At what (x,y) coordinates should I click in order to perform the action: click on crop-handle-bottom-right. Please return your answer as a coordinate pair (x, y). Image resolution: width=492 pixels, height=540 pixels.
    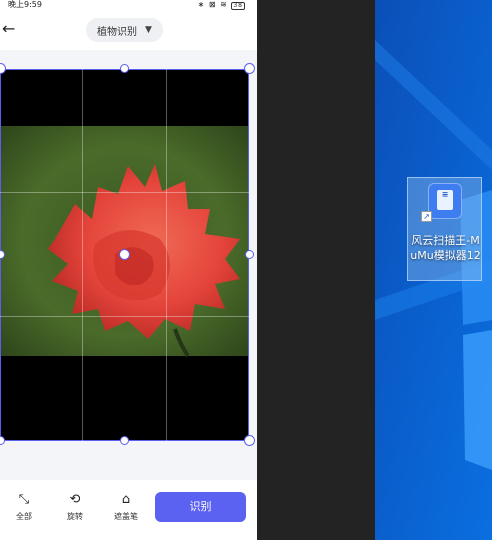
    Looking at the image, I should click on (249, 440).